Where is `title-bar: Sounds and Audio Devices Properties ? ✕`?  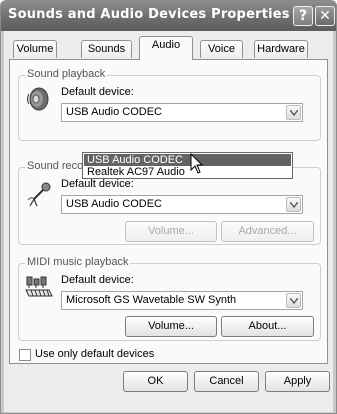 title-bar: Sounds and Audio Devices Properties ? ✕ is located at coordinates (168, 16).